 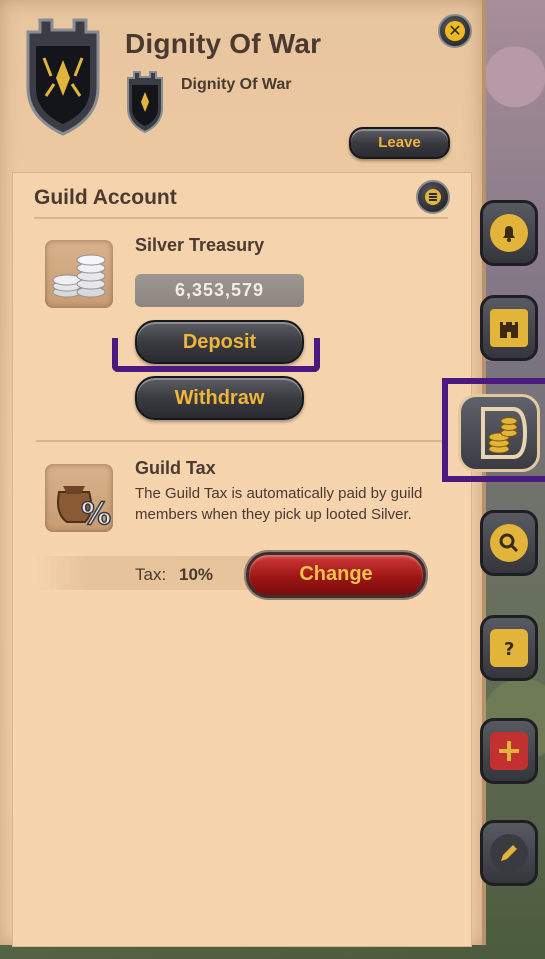 What do you see at coordinates (145, 102) in the screenshot?
I see `alliance-crest-icon` at bounding box center [145, 102].